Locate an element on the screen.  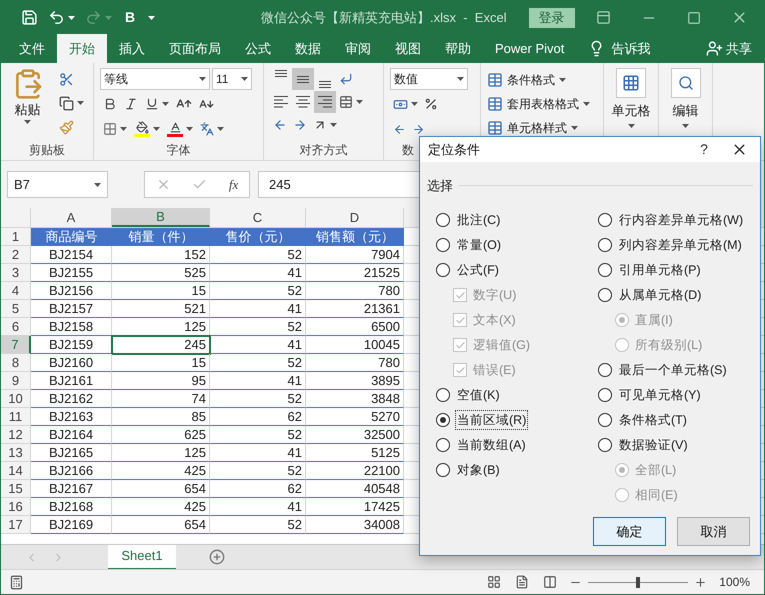
table-cell: BJ2155 is located at coordinates (71, 273).